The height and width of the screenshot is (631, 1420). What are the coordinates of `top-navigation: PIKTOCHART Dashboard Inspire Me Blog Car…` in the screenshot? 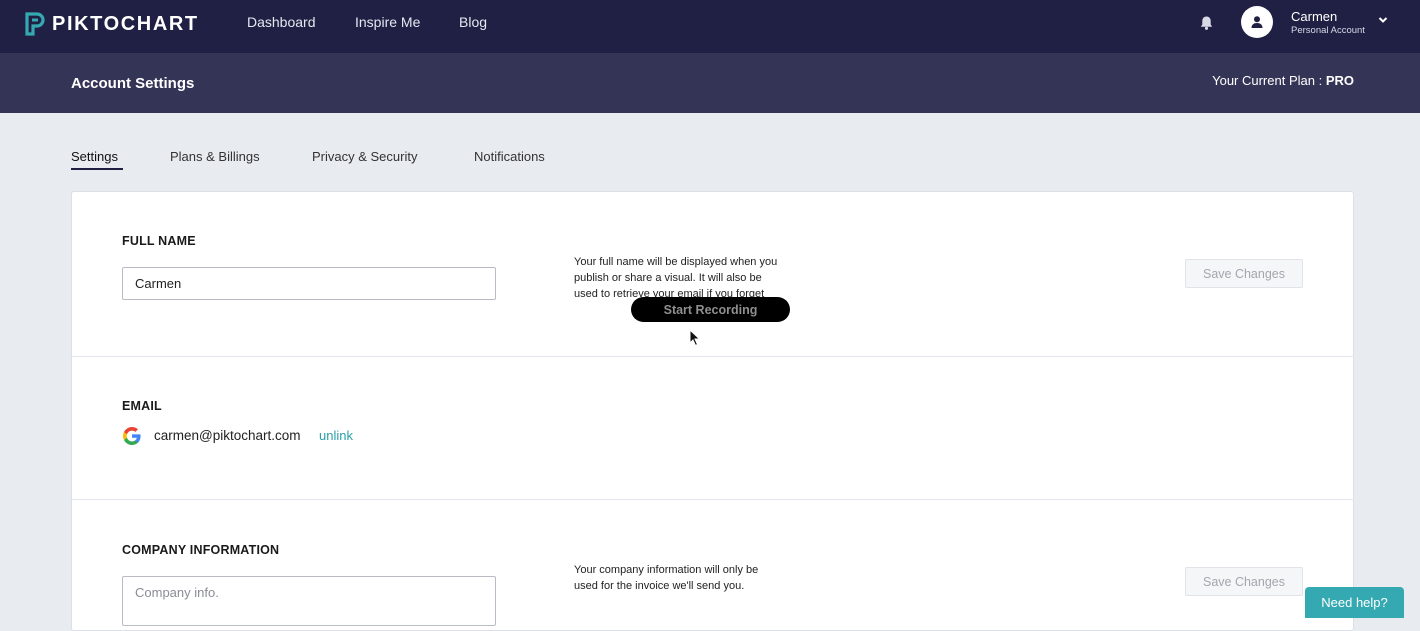 It's located at (710, 26).